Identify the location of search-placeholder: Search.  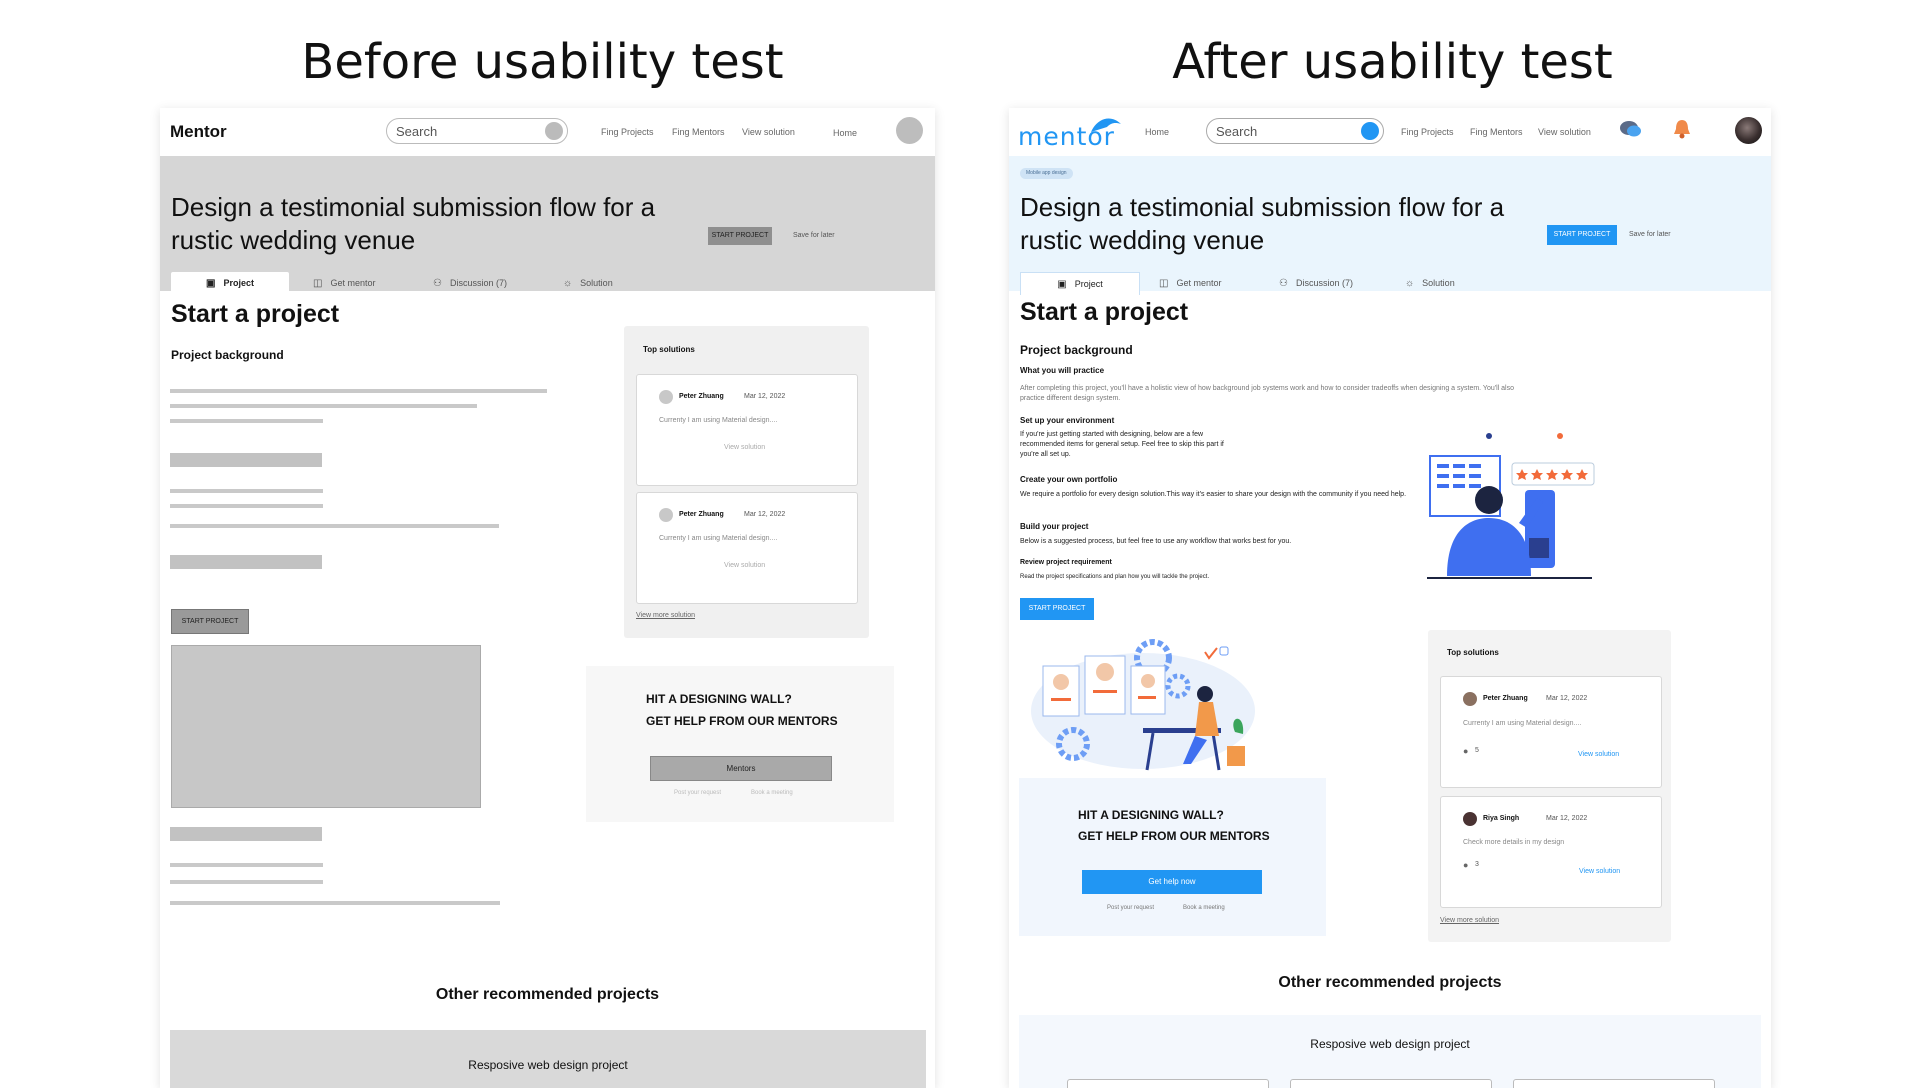
(417, 131).